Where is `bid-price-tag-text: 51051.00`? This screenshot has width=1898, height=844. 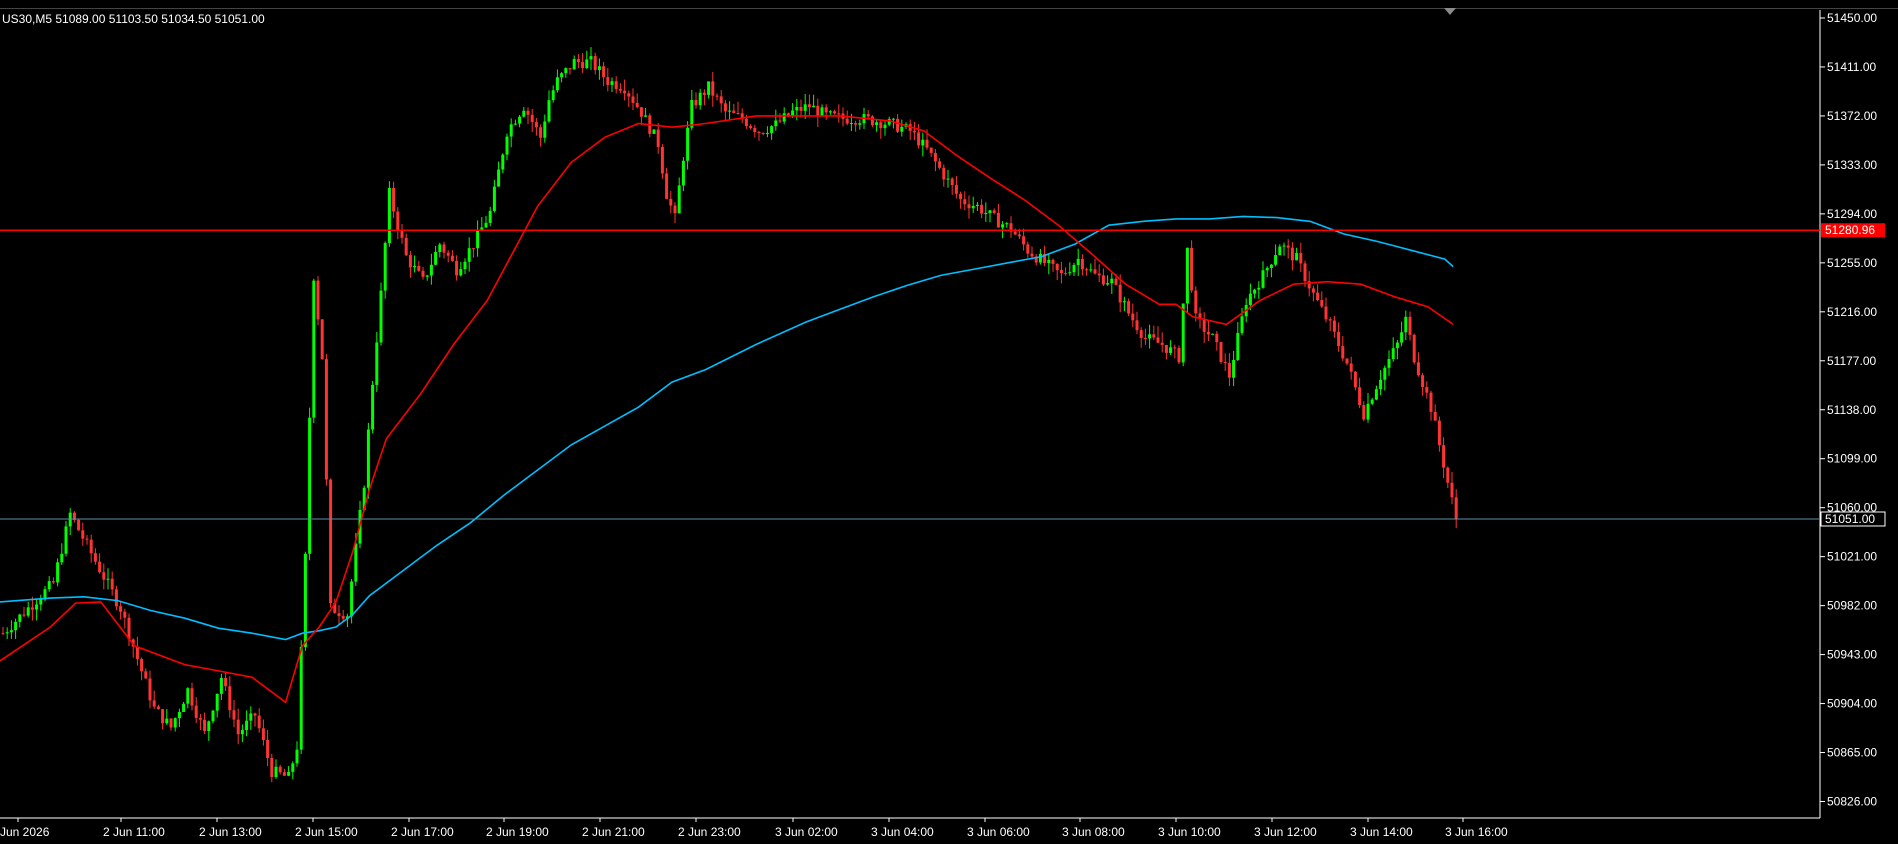
bid-price-tag-text: 51051.00 is located at coordinates (1850, 519).